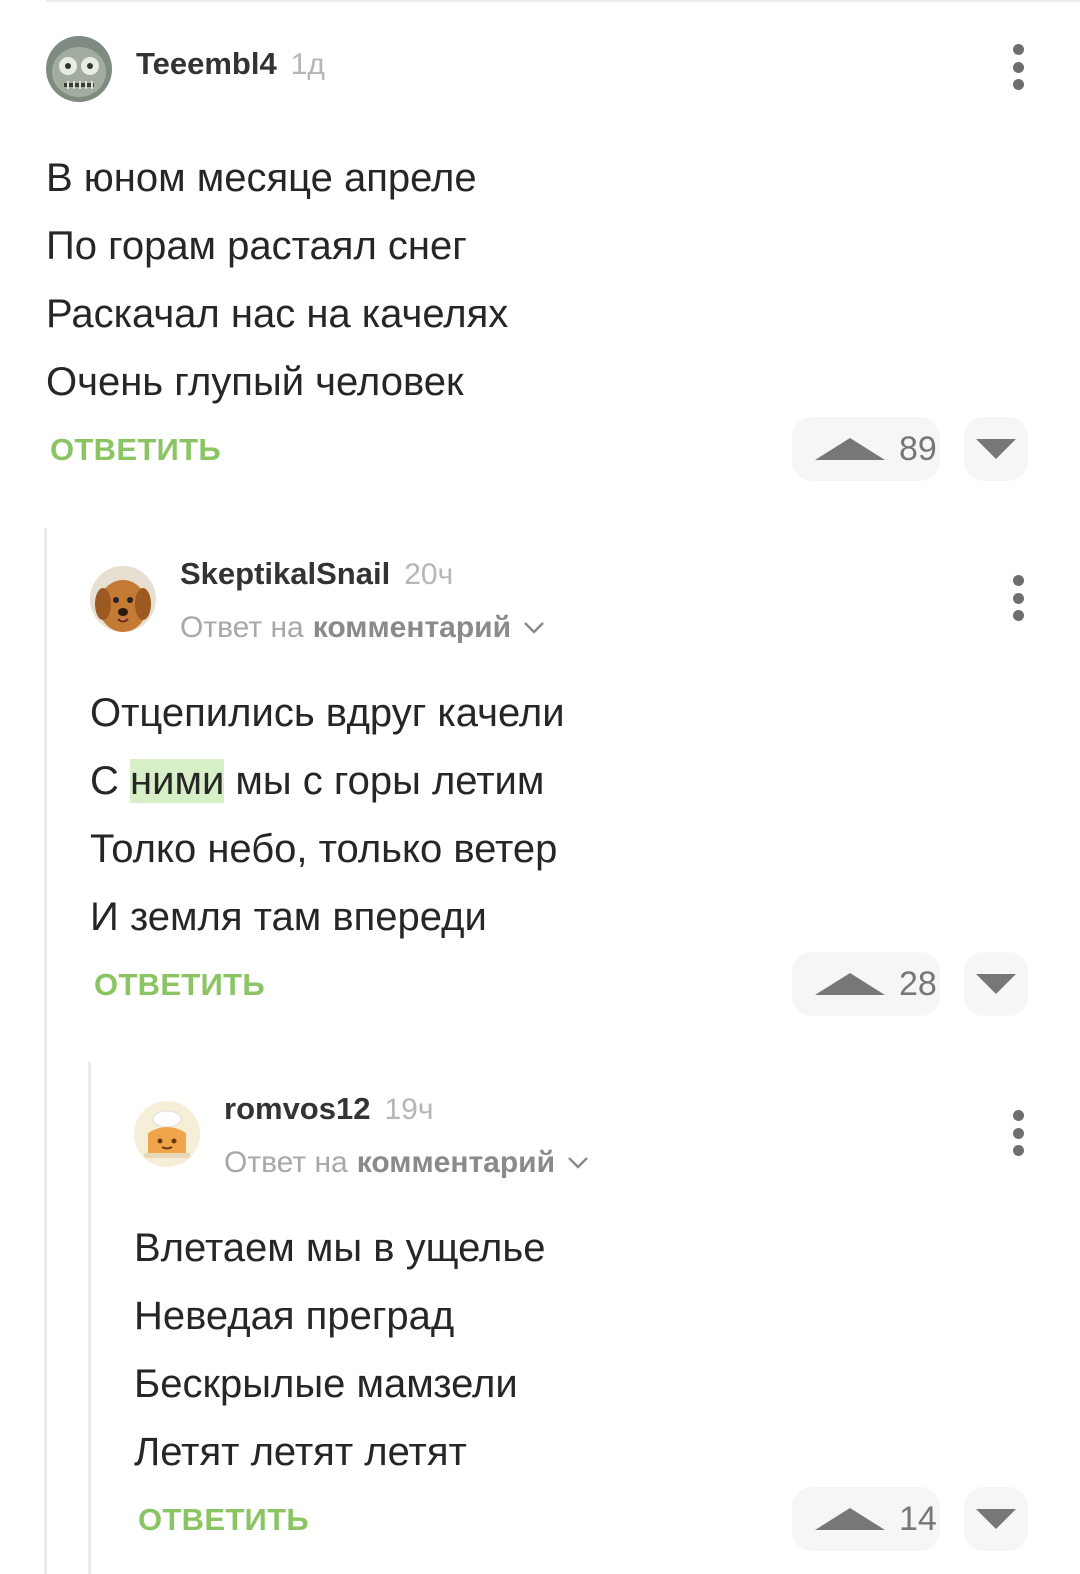  Describe the element at coordinates (177, 781) in the screenshot. I see `highlighted-word: ними` at that location.